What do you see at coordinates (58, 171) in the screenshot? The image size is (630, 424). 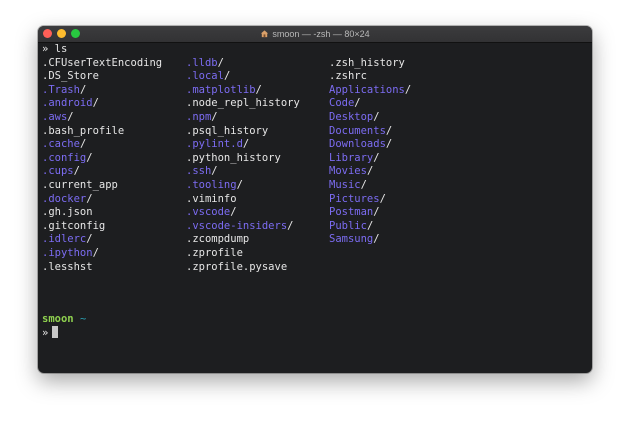 I see `entry-name: .cups` at bounding box center [58, 171].